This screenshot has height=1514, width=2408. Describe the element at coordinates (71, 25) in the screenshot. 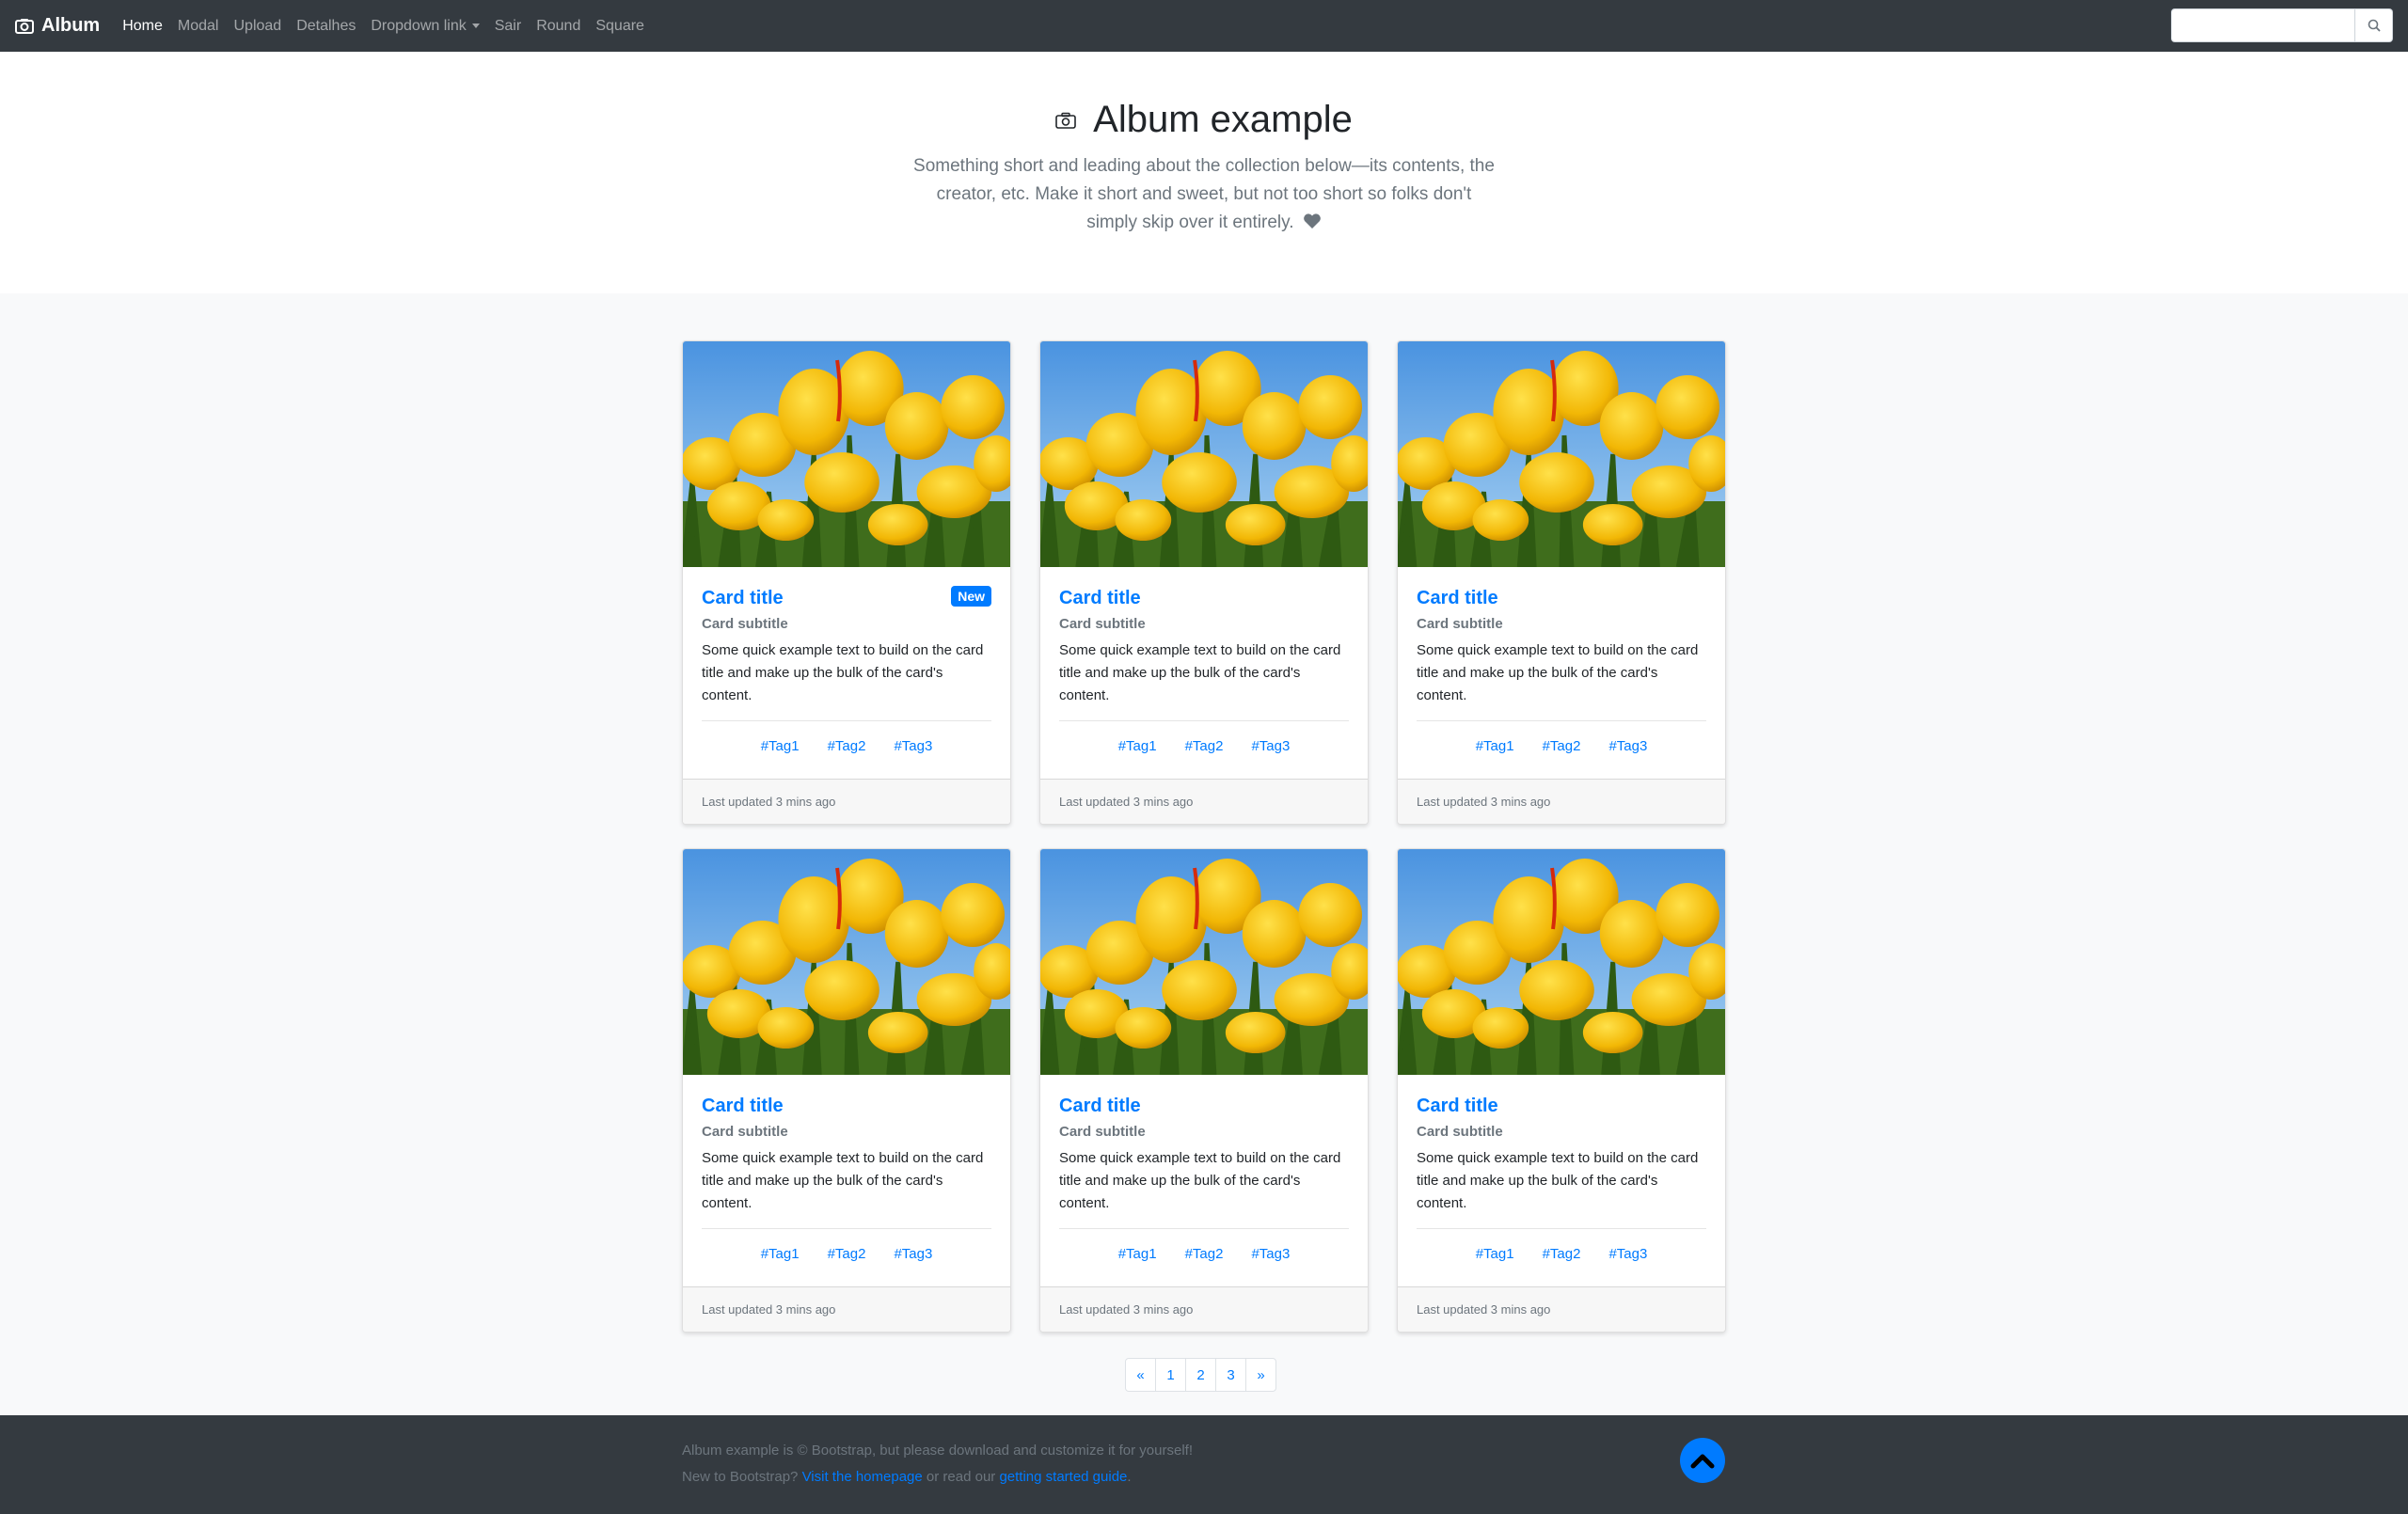

I see `brand-label: Album` at that location.